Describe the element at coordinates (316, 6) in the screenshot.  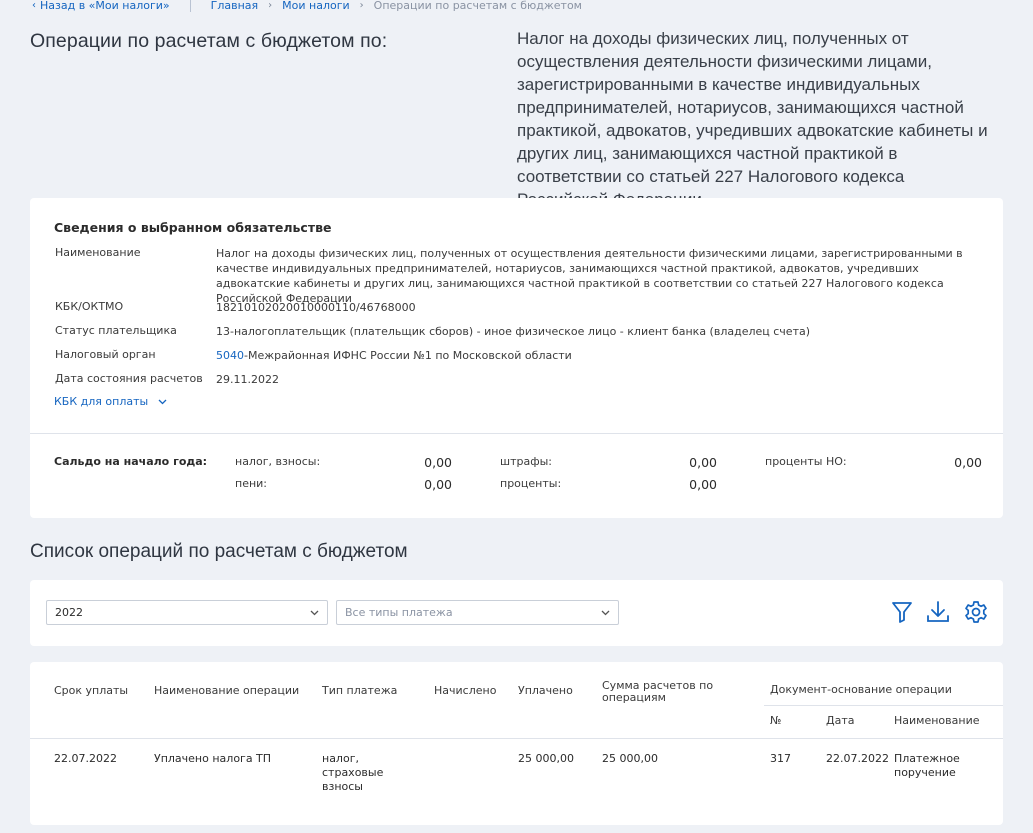
I see `breadcrumb-my-taxes: Мои налоги` at that location.